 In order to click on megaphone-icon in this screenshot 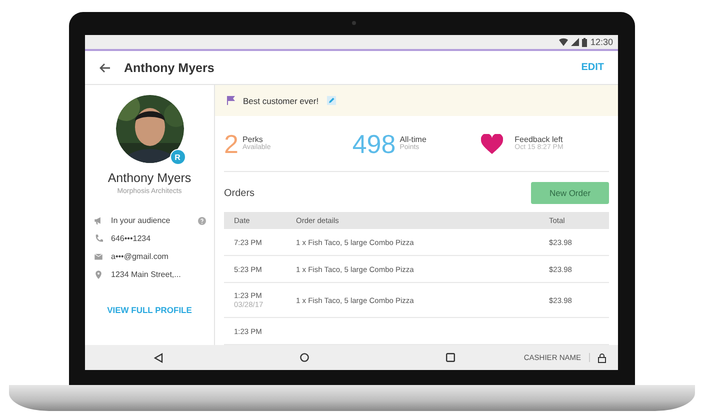, I will do `click(98, 220)`.